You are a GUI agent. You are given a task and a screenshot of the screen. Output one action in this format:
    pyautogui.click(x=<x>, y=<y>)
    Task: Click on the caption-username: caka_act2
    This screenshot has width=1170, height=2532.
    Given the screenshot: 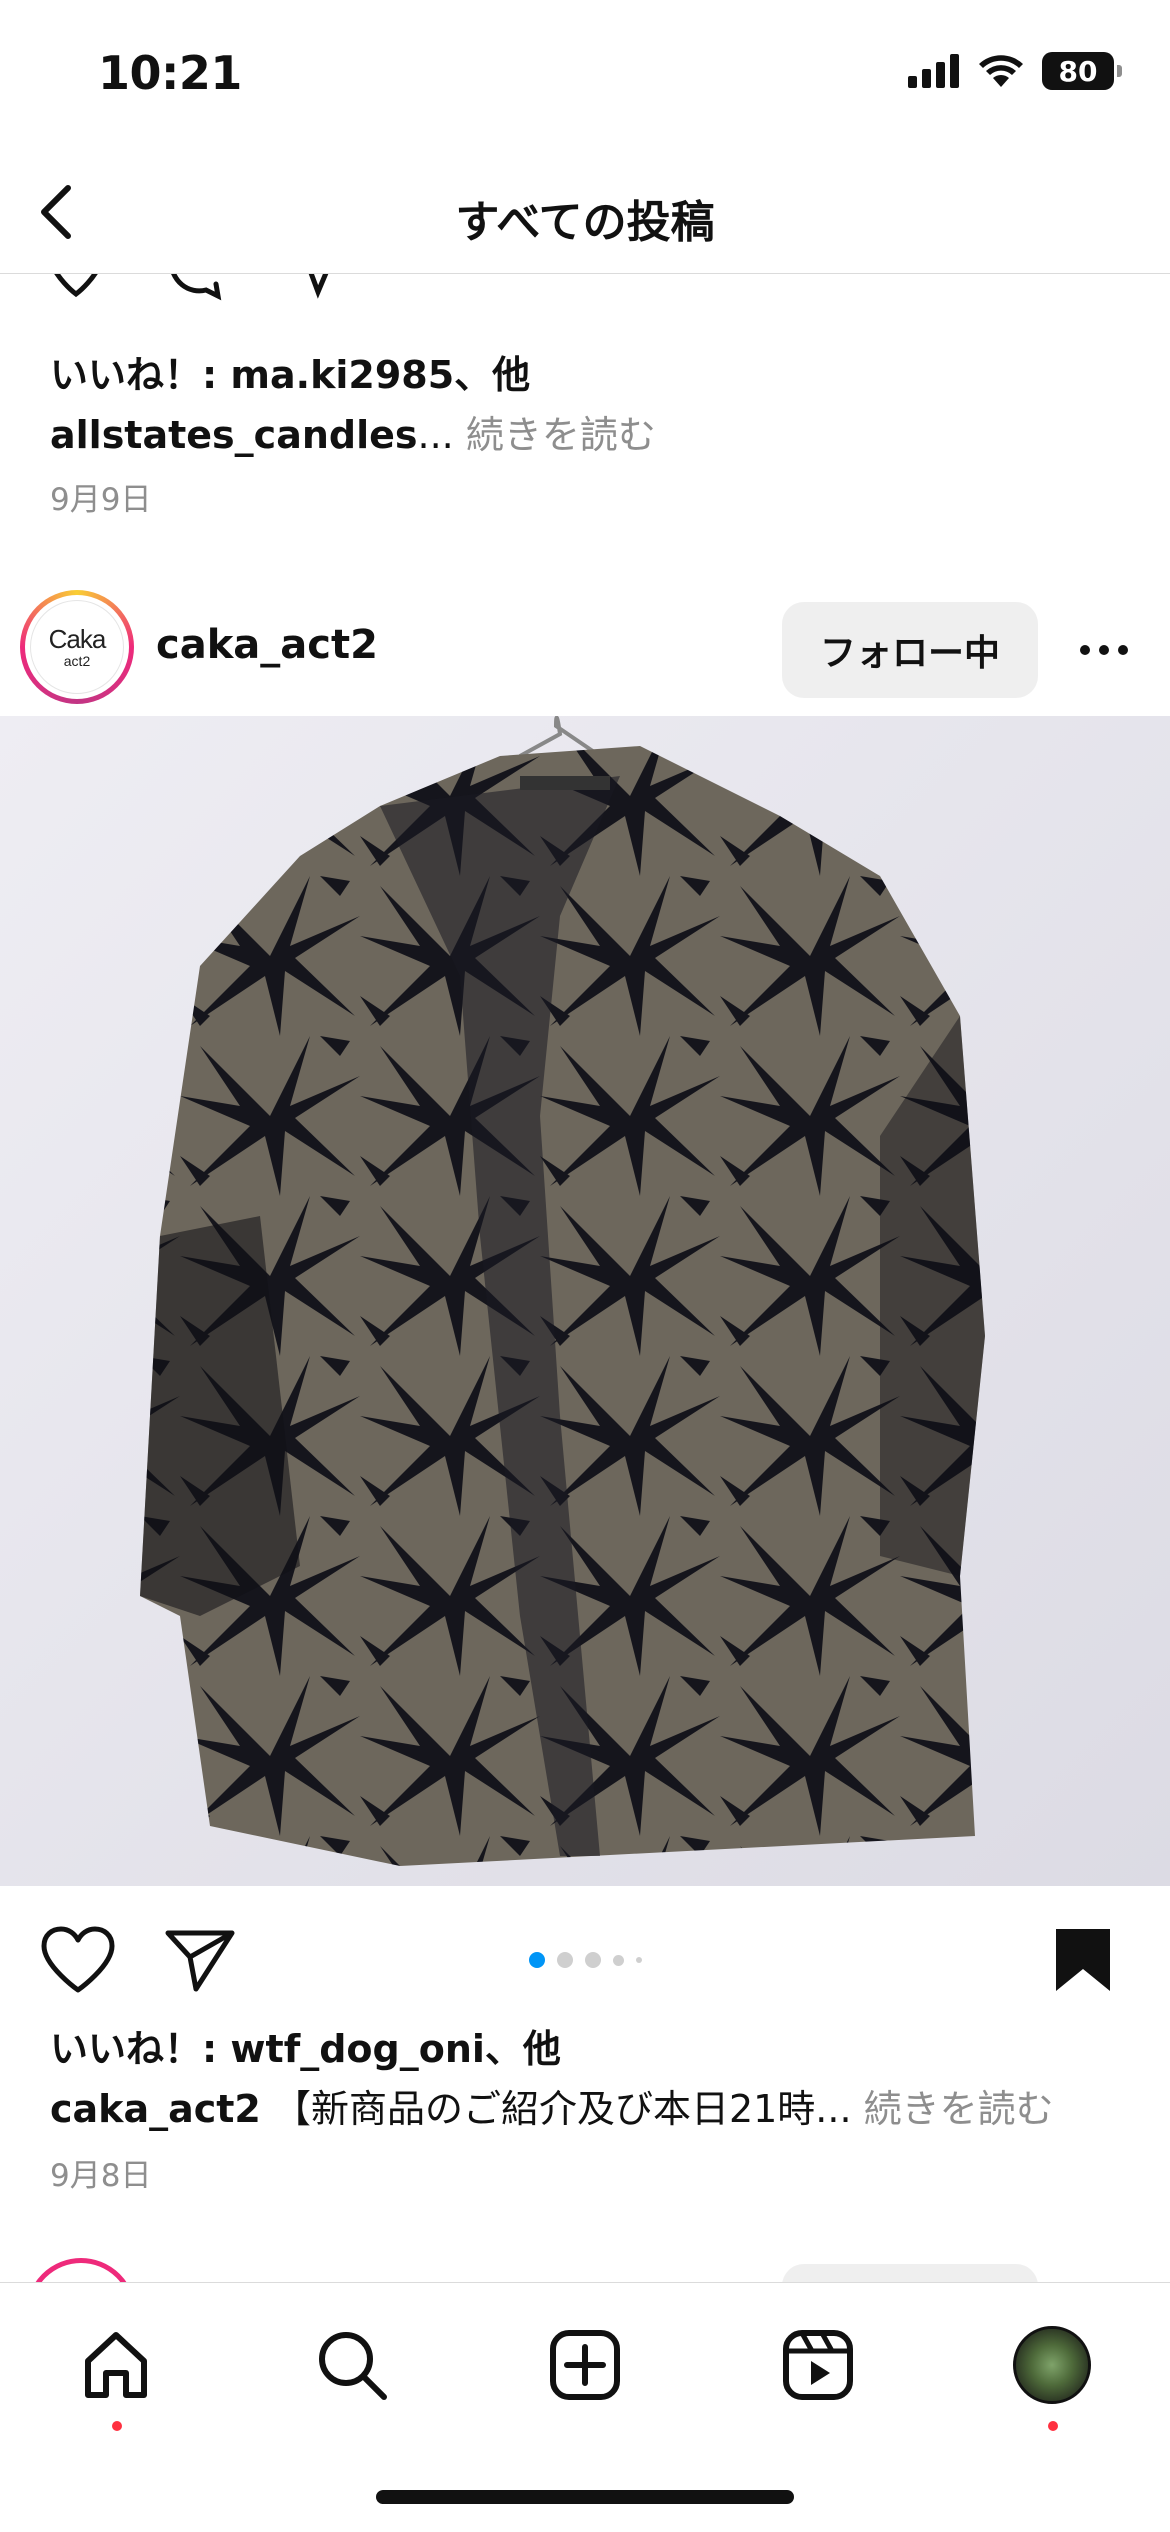 What is the action you would take?
    pyautogui.click(x=155, y=2109)
    